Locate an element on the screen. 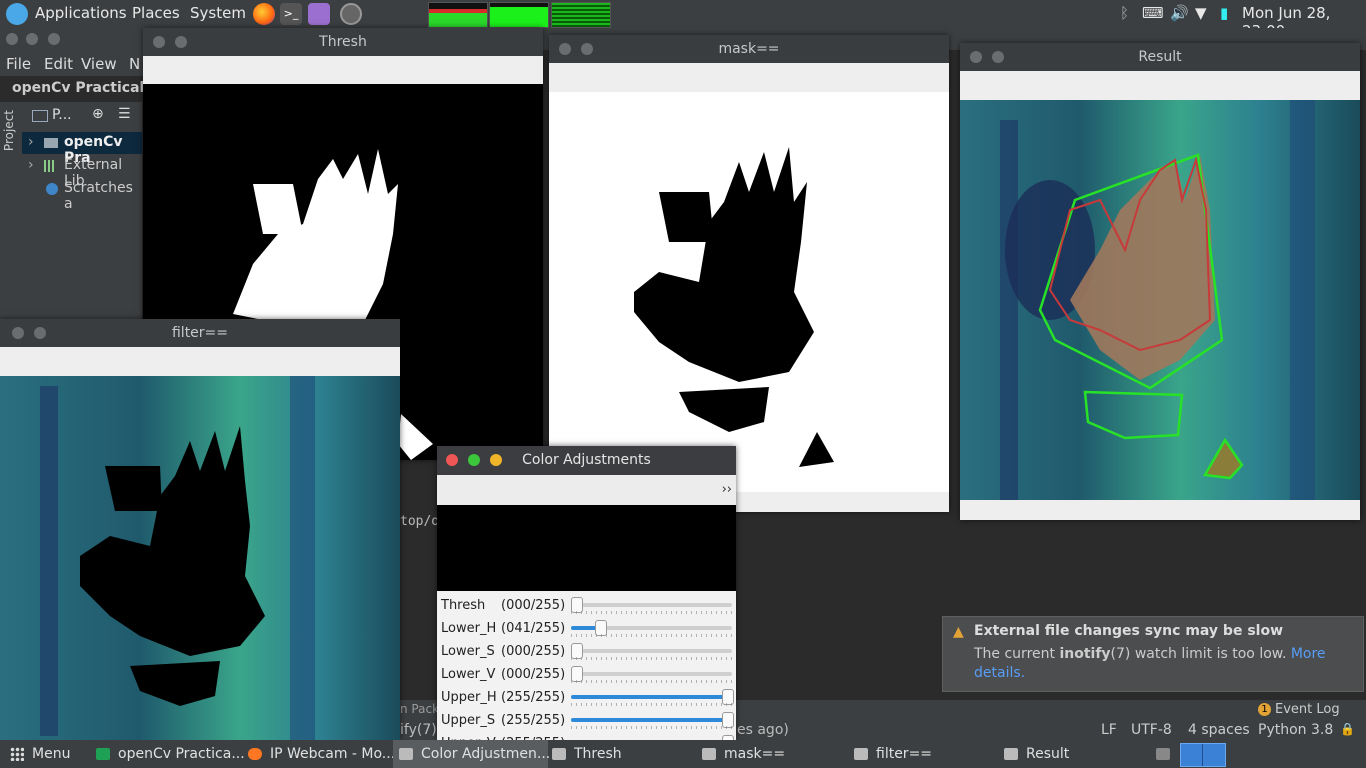 Image resolution: width=1366 pixels, height=768 pixels. event-log-button: Event Log is located at coordinates (1307, 709).